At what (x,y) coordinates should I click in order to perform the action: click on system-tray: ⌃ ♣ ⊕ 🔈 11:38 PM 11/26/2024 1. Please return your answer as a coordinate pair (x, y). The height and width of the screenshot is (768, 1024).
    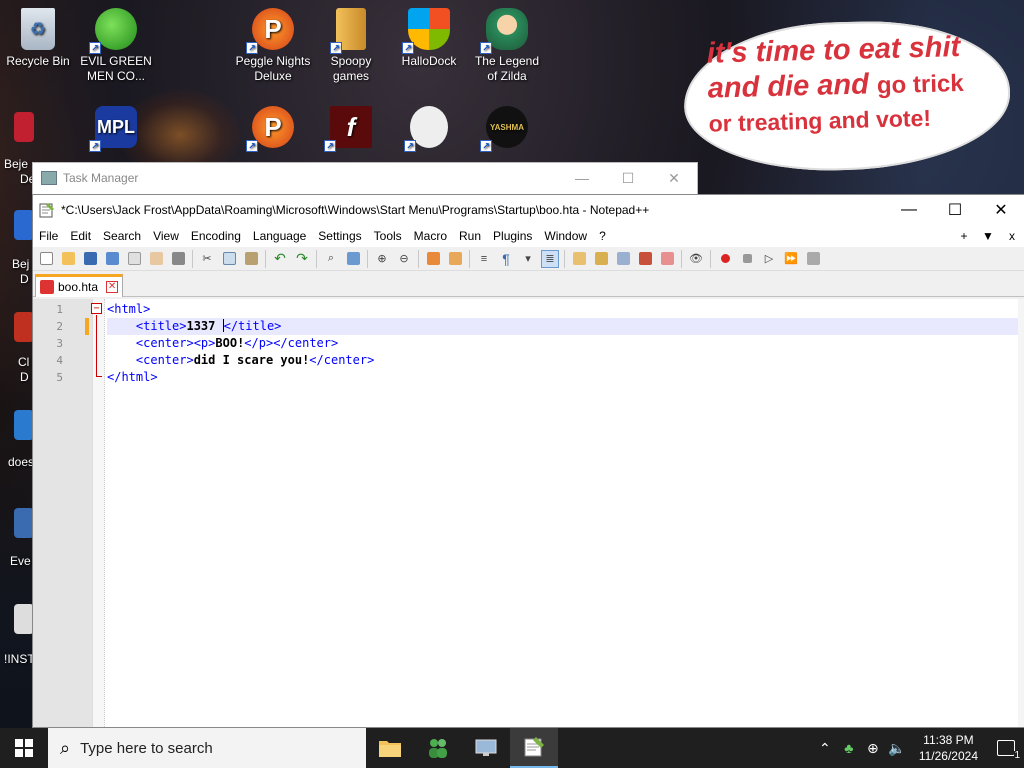
    Looking at the image, I should click on (918, 748).